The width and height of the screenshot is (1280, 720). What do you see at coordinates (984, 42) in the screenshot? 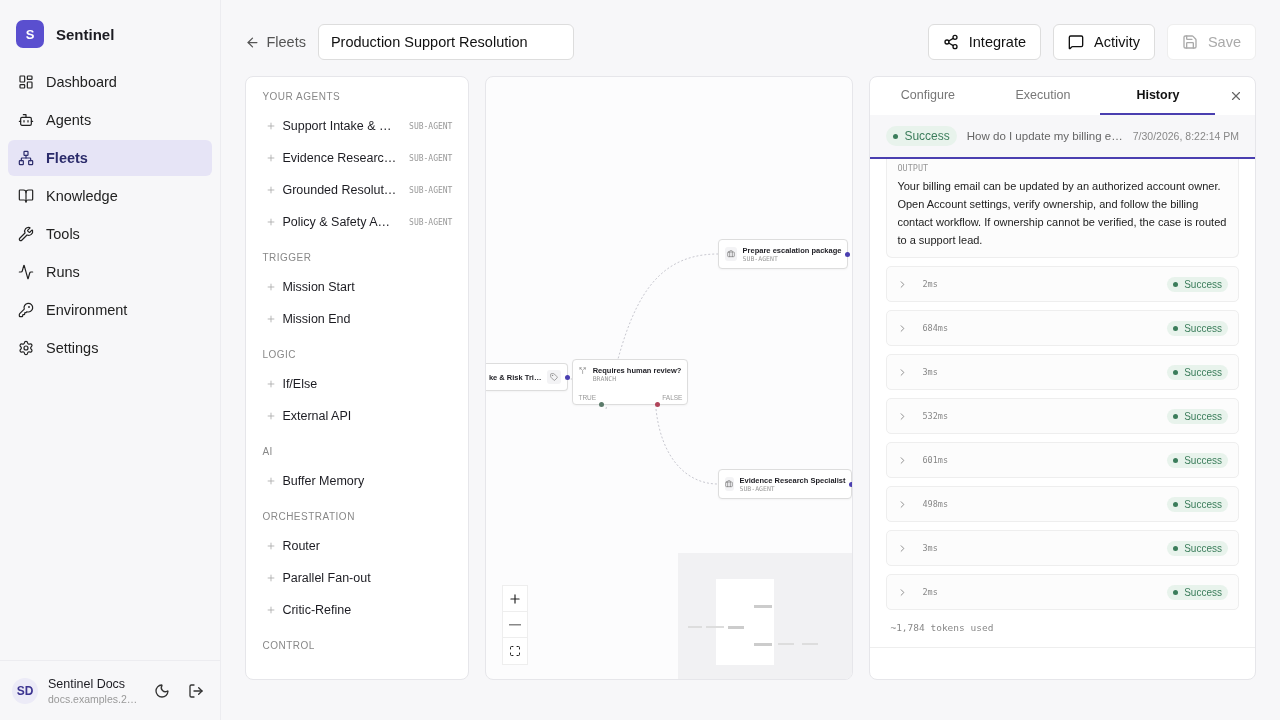
I see `header-button: Integrate` at bounding box center [984, 42].